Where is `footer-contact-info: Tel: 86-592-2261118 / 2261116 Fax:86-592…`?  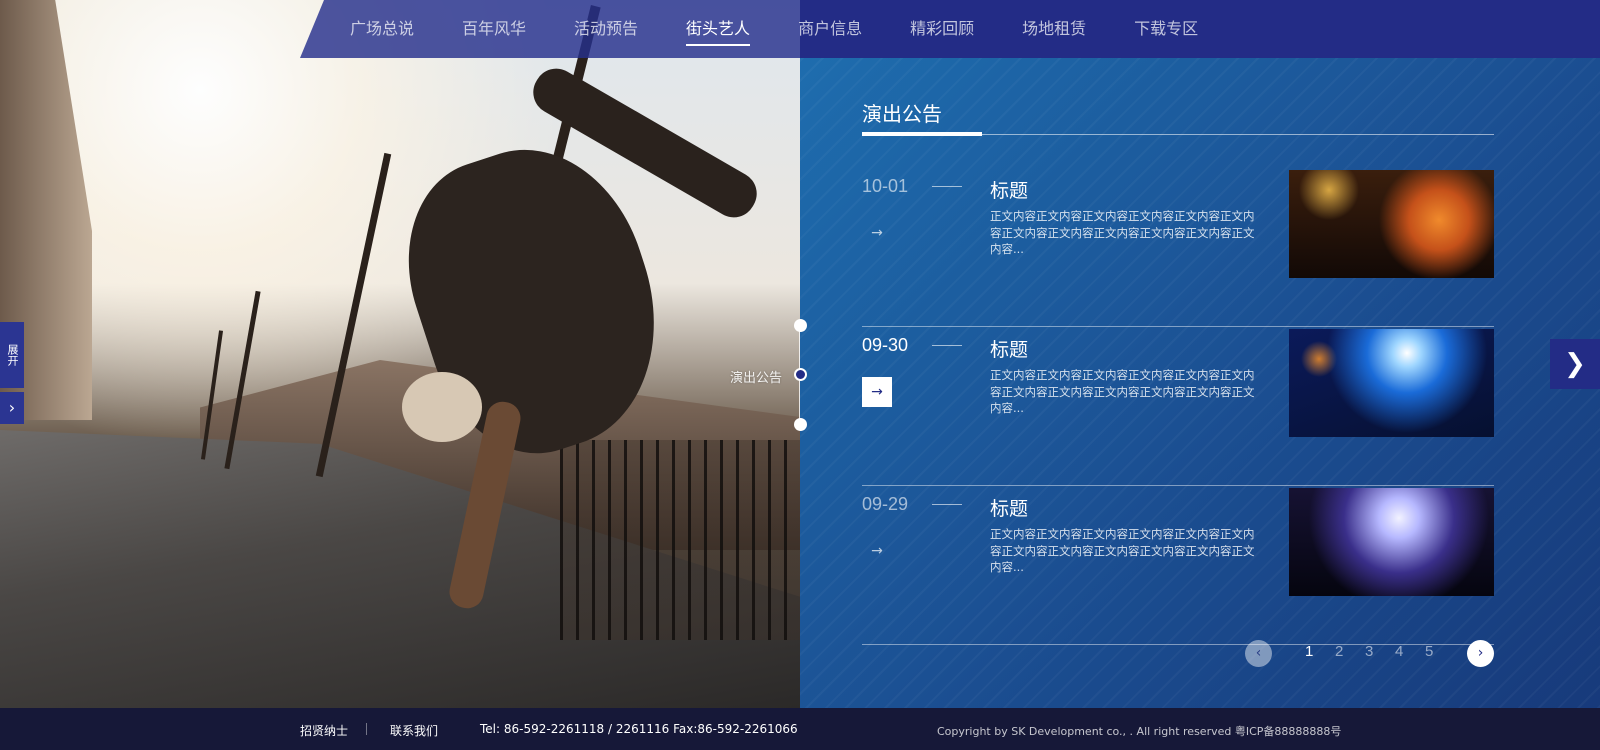
footer-contact-info: Tel: 86-592-2261118 / 2261116 Fax:86-592… is located at coordinates (639, 729).